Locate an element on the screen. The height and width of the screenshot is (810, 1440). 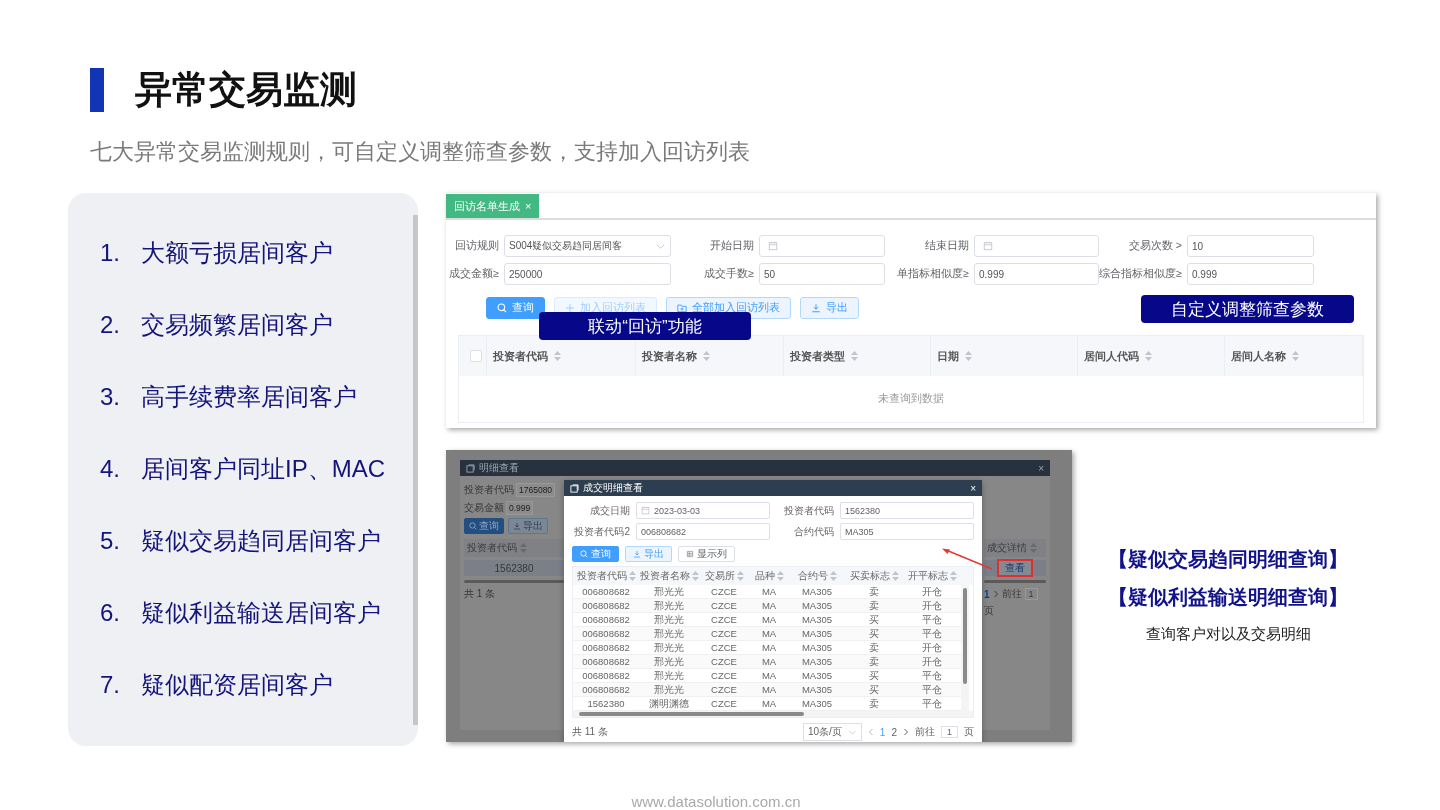
page-number: 2 is located at coordinates (894, 732).